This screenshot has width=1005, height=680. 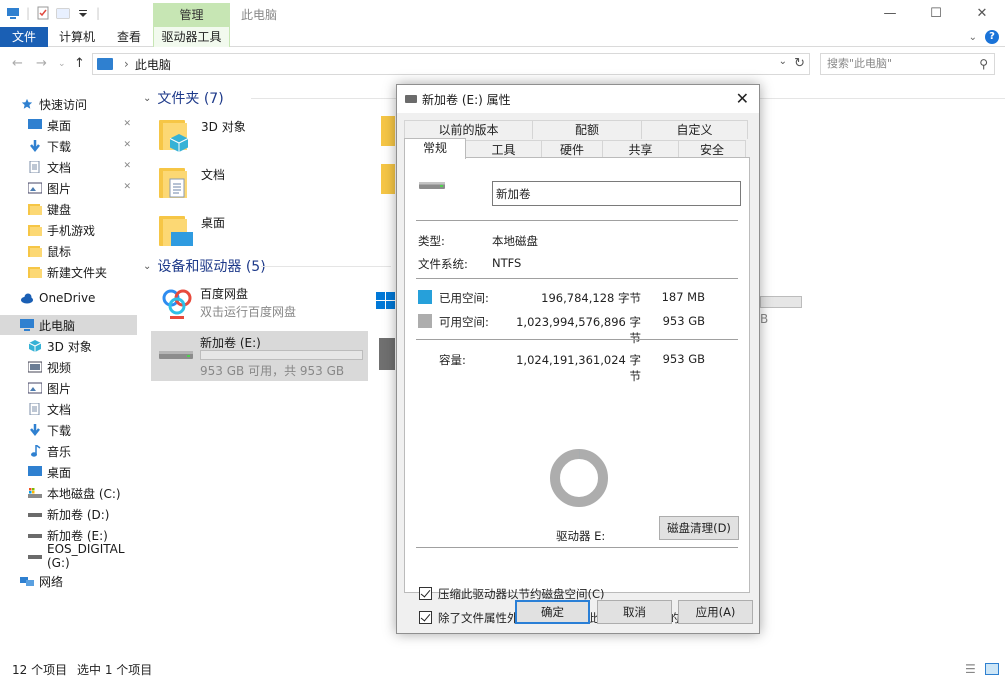 I want to click on volume-label-input, so click(x=616, y=193).